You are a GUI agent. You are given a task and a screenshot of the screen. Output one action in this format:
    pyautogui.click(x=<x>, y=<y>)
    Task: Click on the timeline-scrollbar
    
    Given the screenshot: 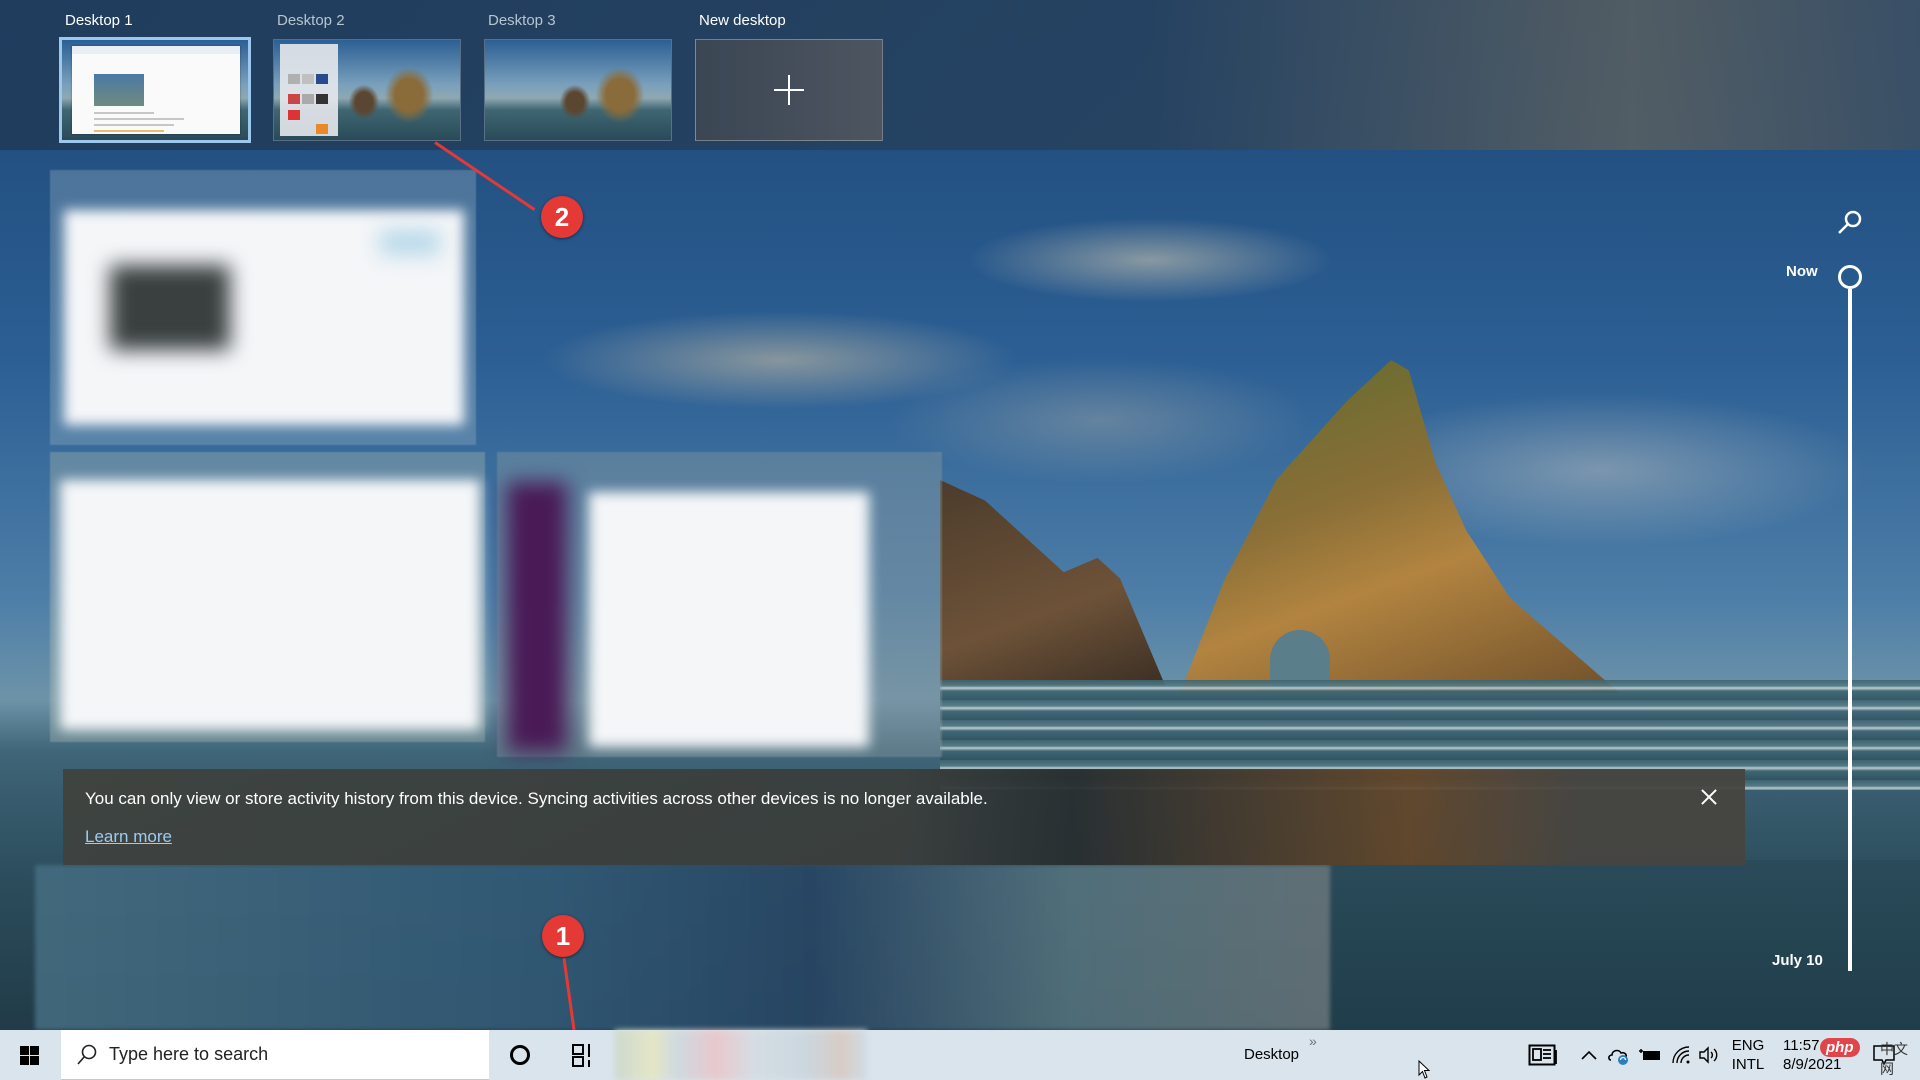 What is the action you would take?
    pyautogui.click(x=1850, y=630)
    